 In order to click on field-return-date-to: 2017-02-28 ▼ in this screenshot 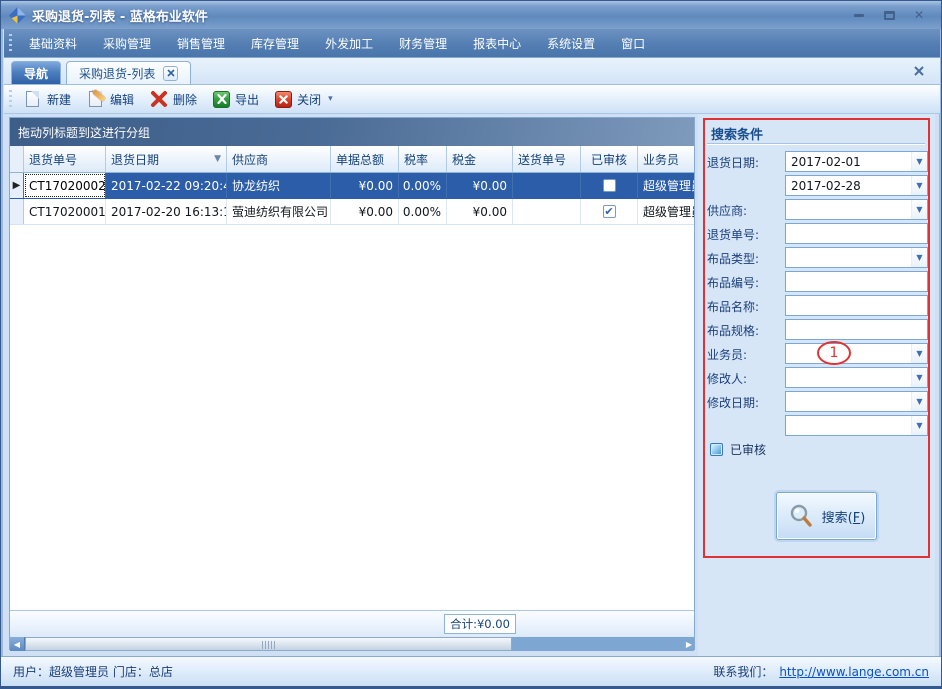, I will do `click(818, 185)`.